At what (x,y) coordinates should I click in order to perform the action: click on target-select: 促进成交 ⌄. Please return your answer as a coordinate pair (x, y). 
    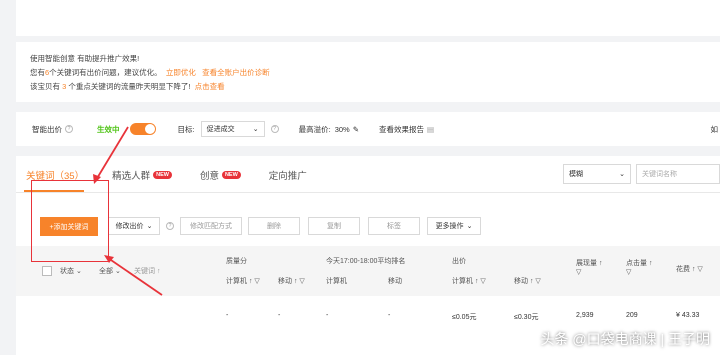
    Looking at the image, I should click on (232, 129).